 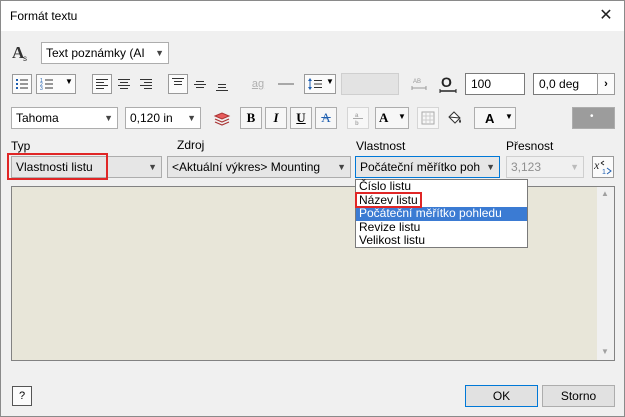 I want to click on dropdown-highlight-box, so click(x=388, y=200).